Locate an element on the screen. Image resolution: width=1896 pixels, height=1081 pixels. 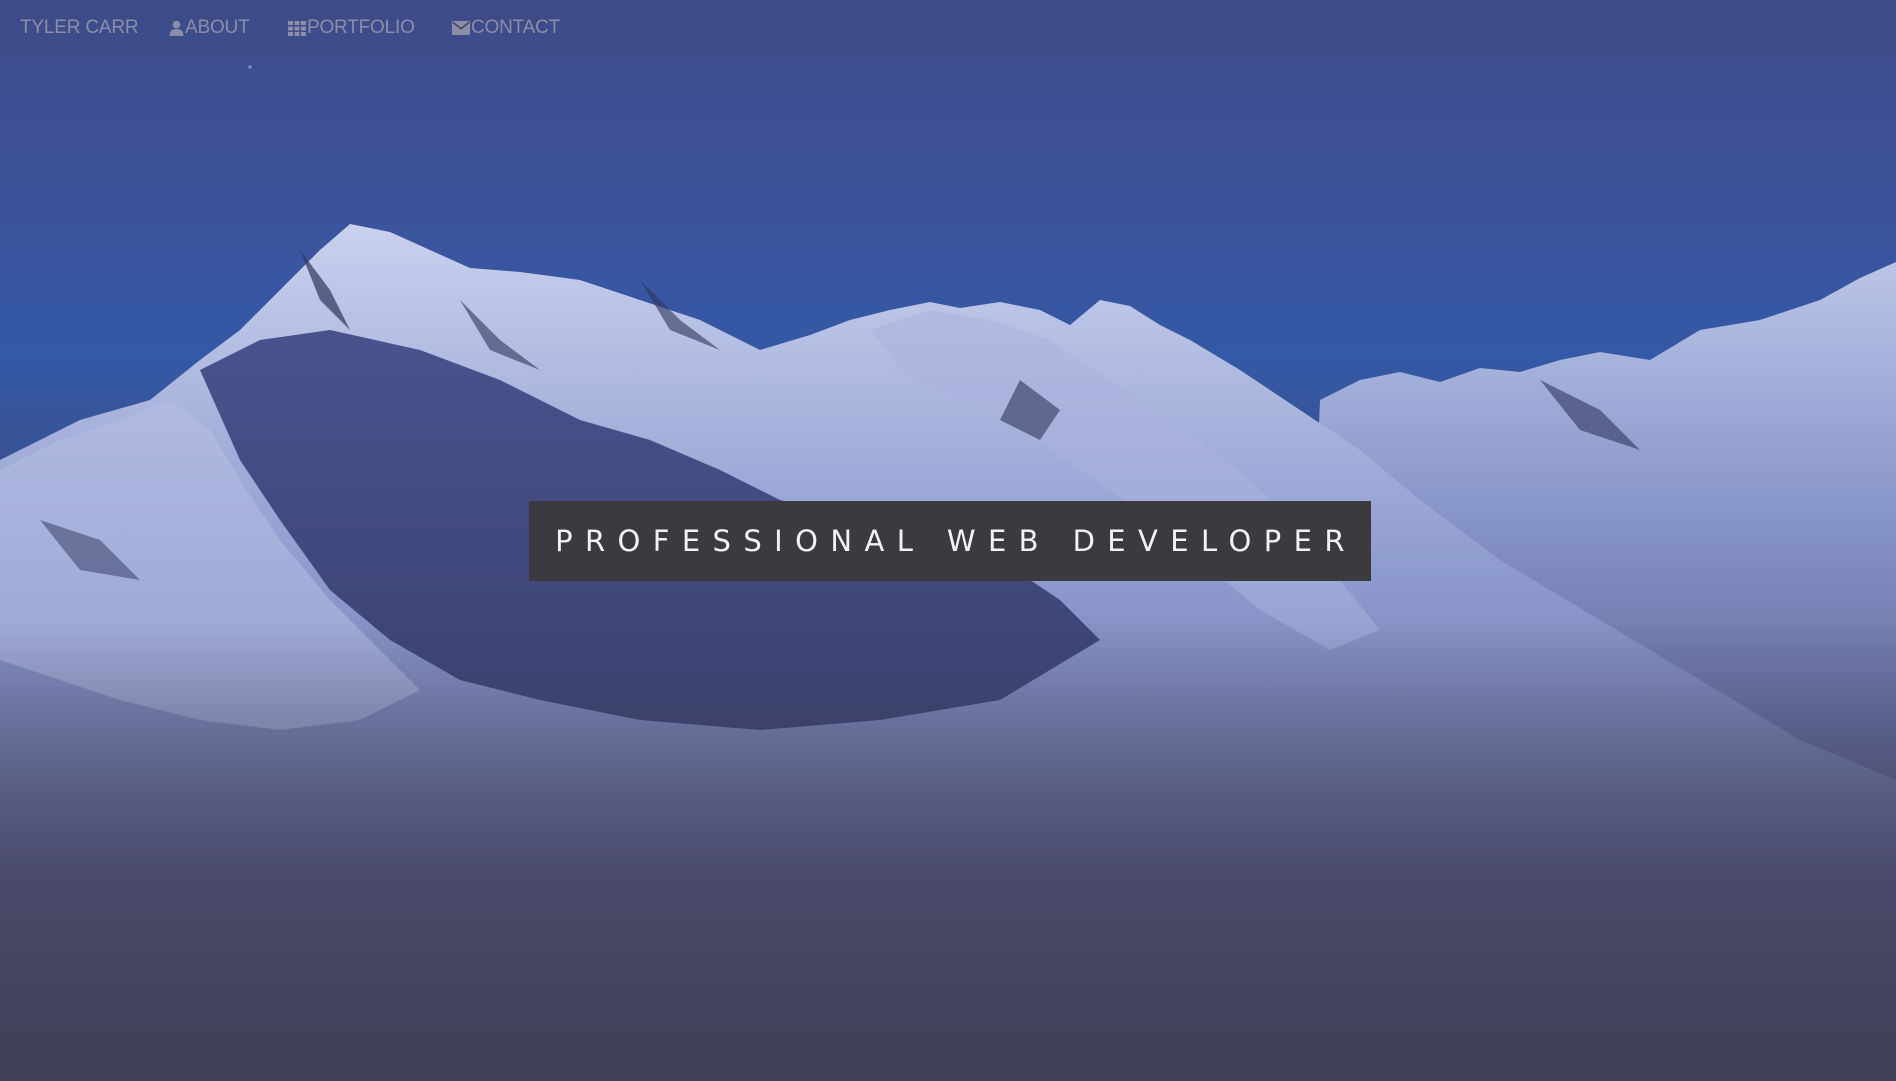
hero-tagline-box: PROFESSIONAL WEB DEVELOPER is located at coordinates (950, 541).